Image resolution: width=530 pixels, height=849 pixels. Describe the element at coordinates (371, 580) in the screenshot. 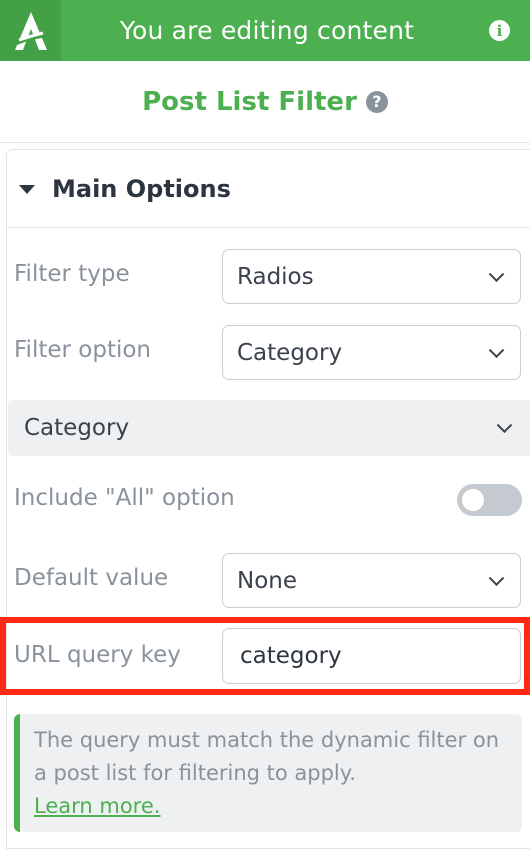

I see `default-value-select: None` at that location.